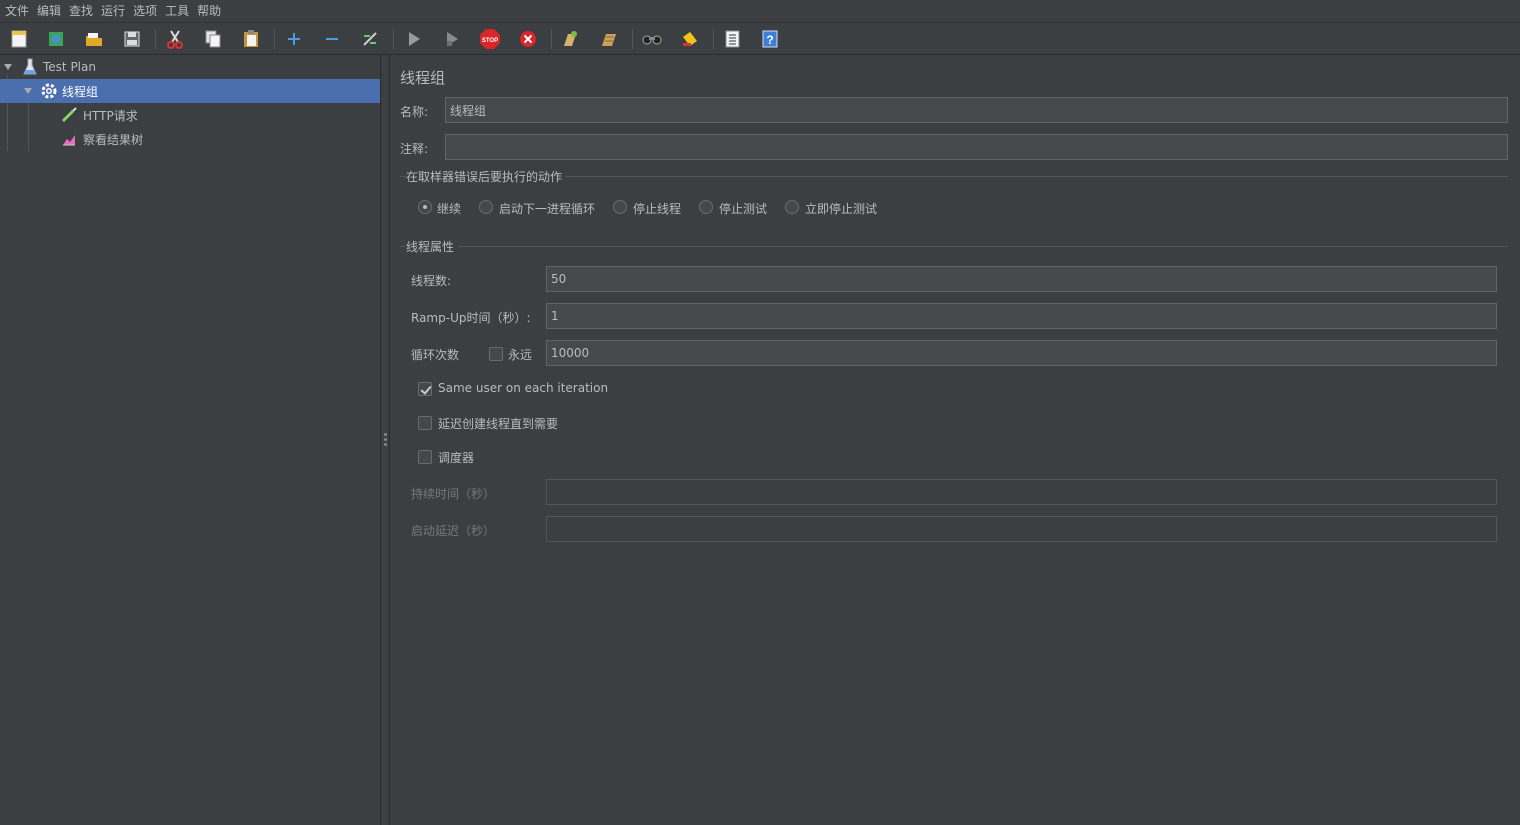 The height and width of the screenshot is (825, 1520). I want to click on cut-icon, so click(175, 39).